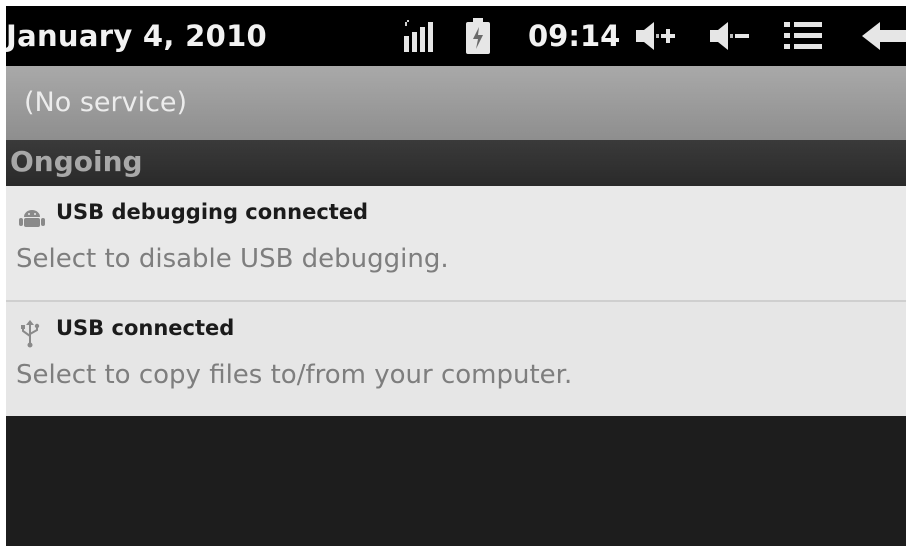  What do you see at coordinates (145, 328) in the screenshot?
I see `notification-title: USB connected` at bounding box center [145, 328].